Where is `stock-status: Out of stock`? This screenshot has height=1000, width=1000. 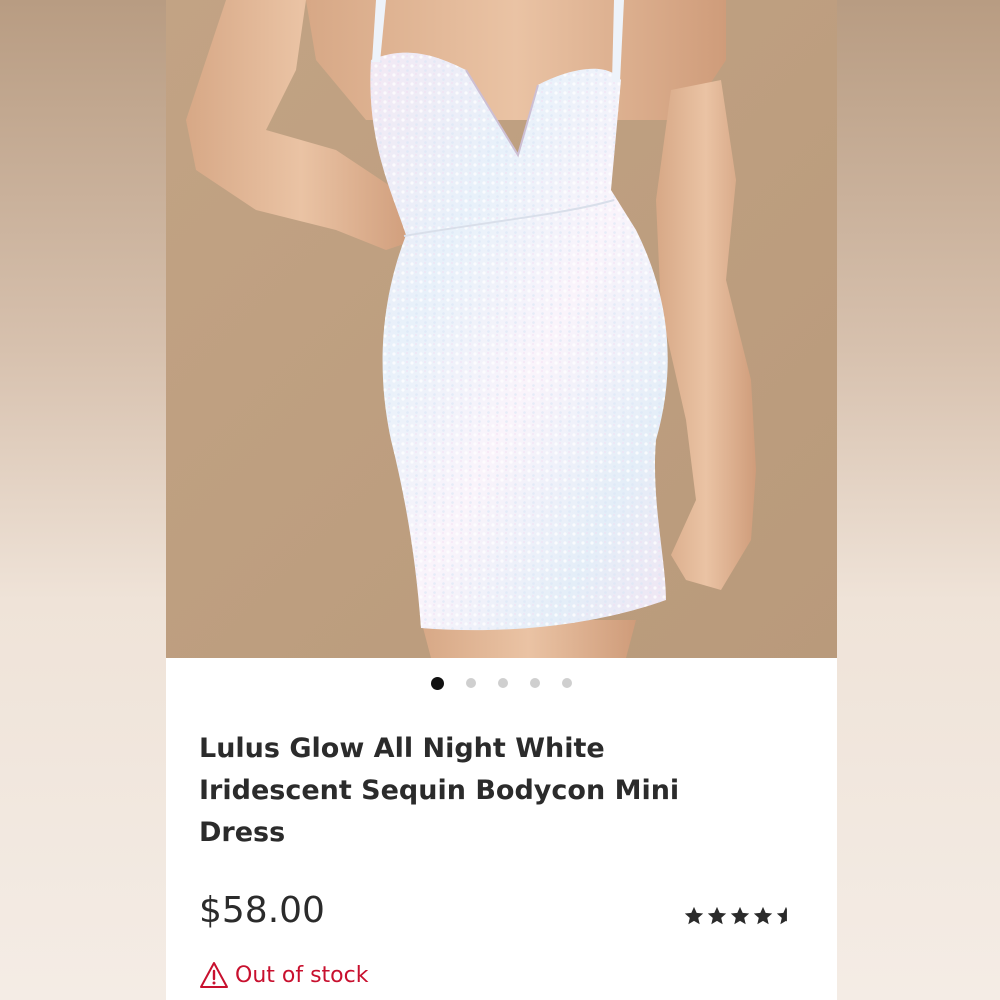 stock-status: Out of stock is located at coordinates (283, 975).